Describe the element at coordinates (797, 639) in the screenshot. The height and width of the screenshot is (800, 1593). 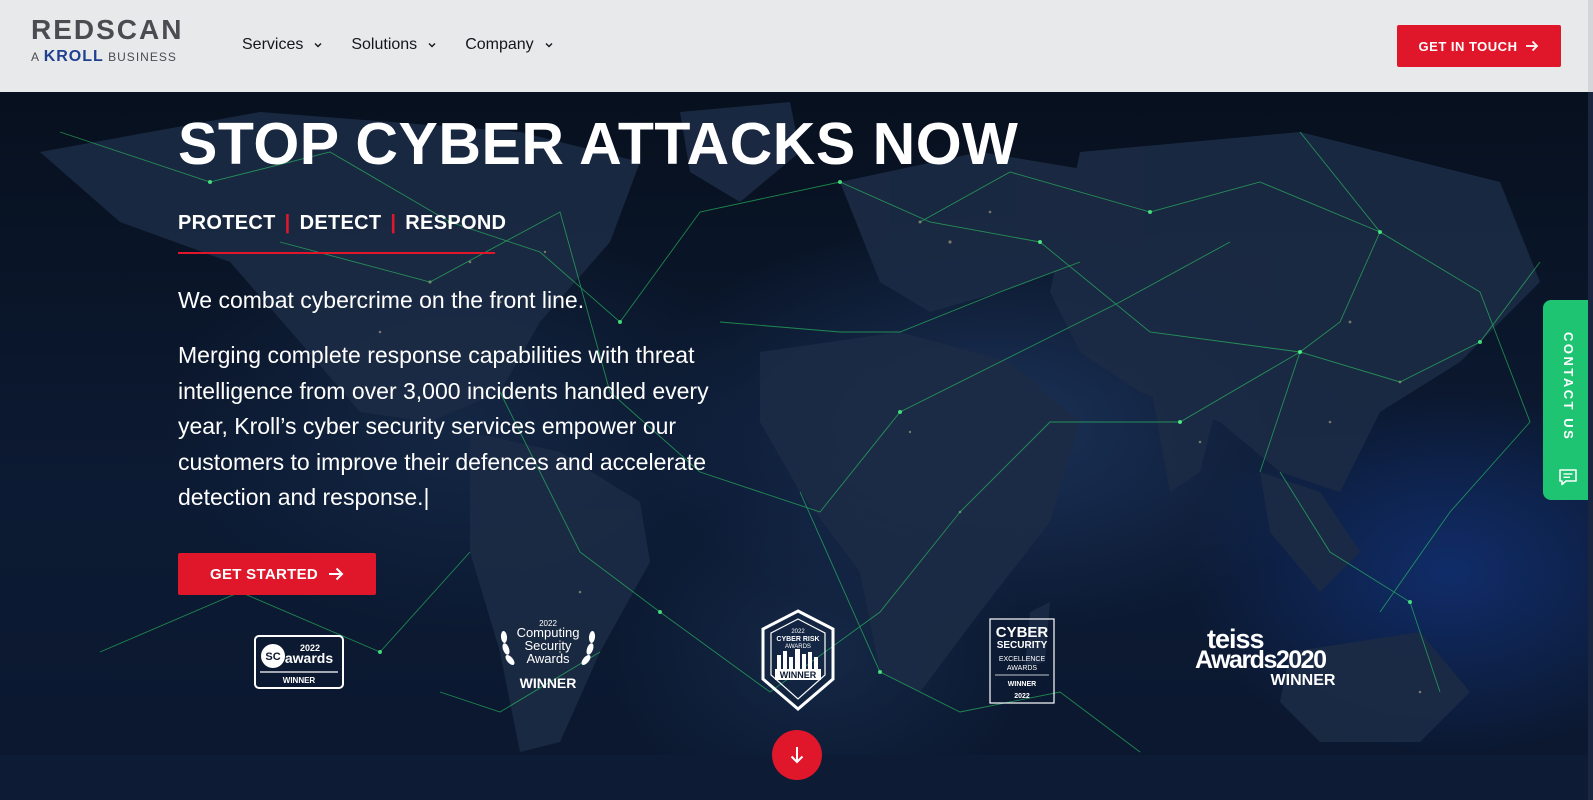
I see `cyber-risk-line1: CYBER RISK` at that location.